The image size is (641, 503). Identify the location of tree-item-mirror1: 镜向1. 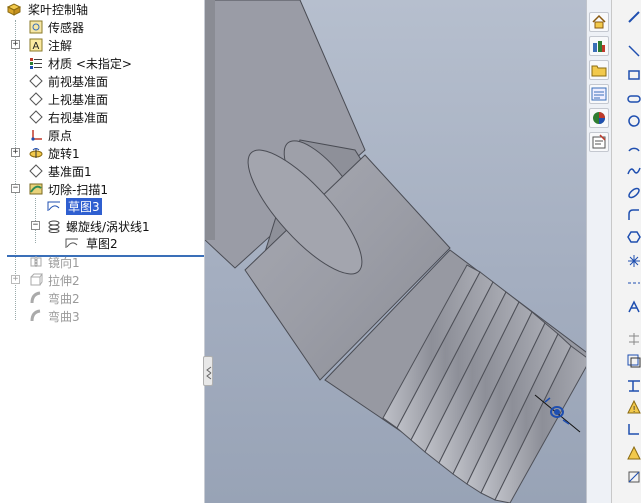
(102, 262).